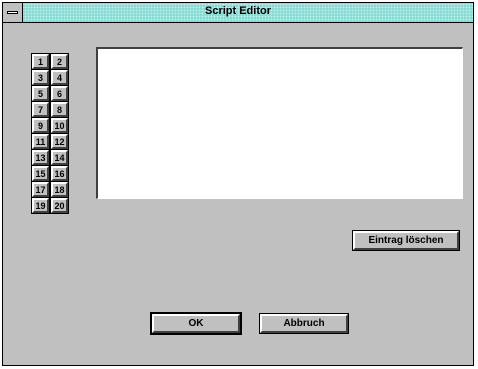 This screenshot has width=478, height=369. Describe the element at coordinates (40, 109) in the screenshot. I see `script-slot-button-7: 7` at that location.